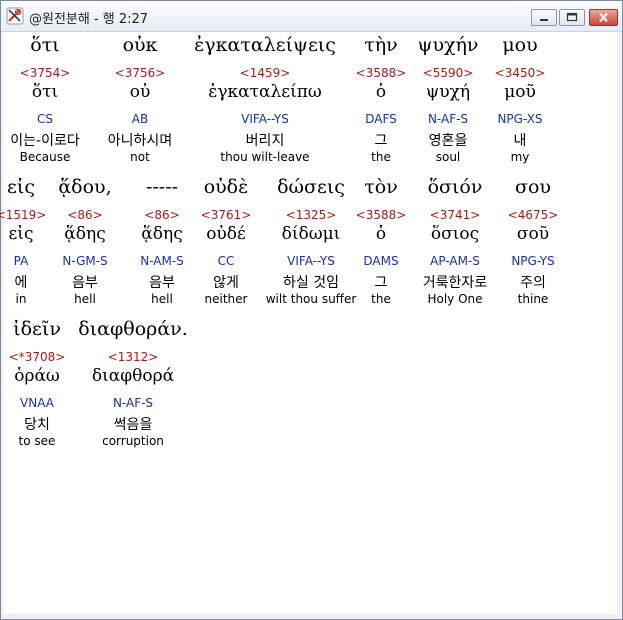 This screenshot has width=623, height=620. I want to click on word-english: not, so click(140, 157).